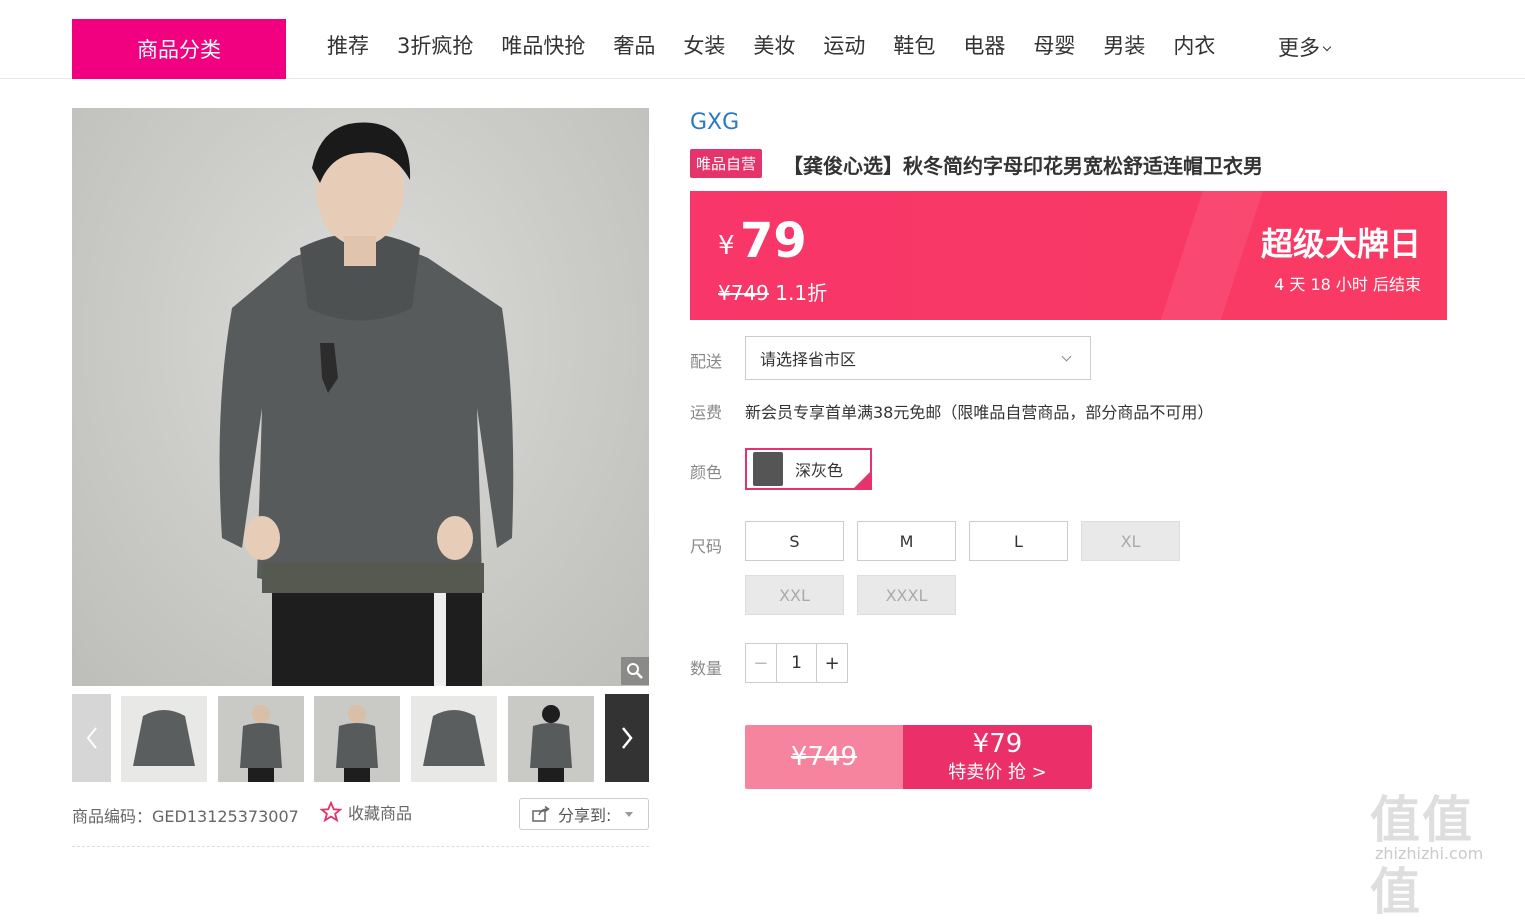  Describe the element at coordinates (801, 293) in the screenshot. I see `discount: 1.1折` at that location.